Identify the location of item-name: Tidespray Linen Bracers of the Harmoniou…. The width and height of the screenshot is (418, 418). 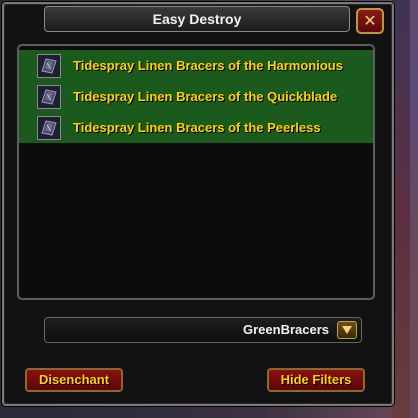
(208, 65).